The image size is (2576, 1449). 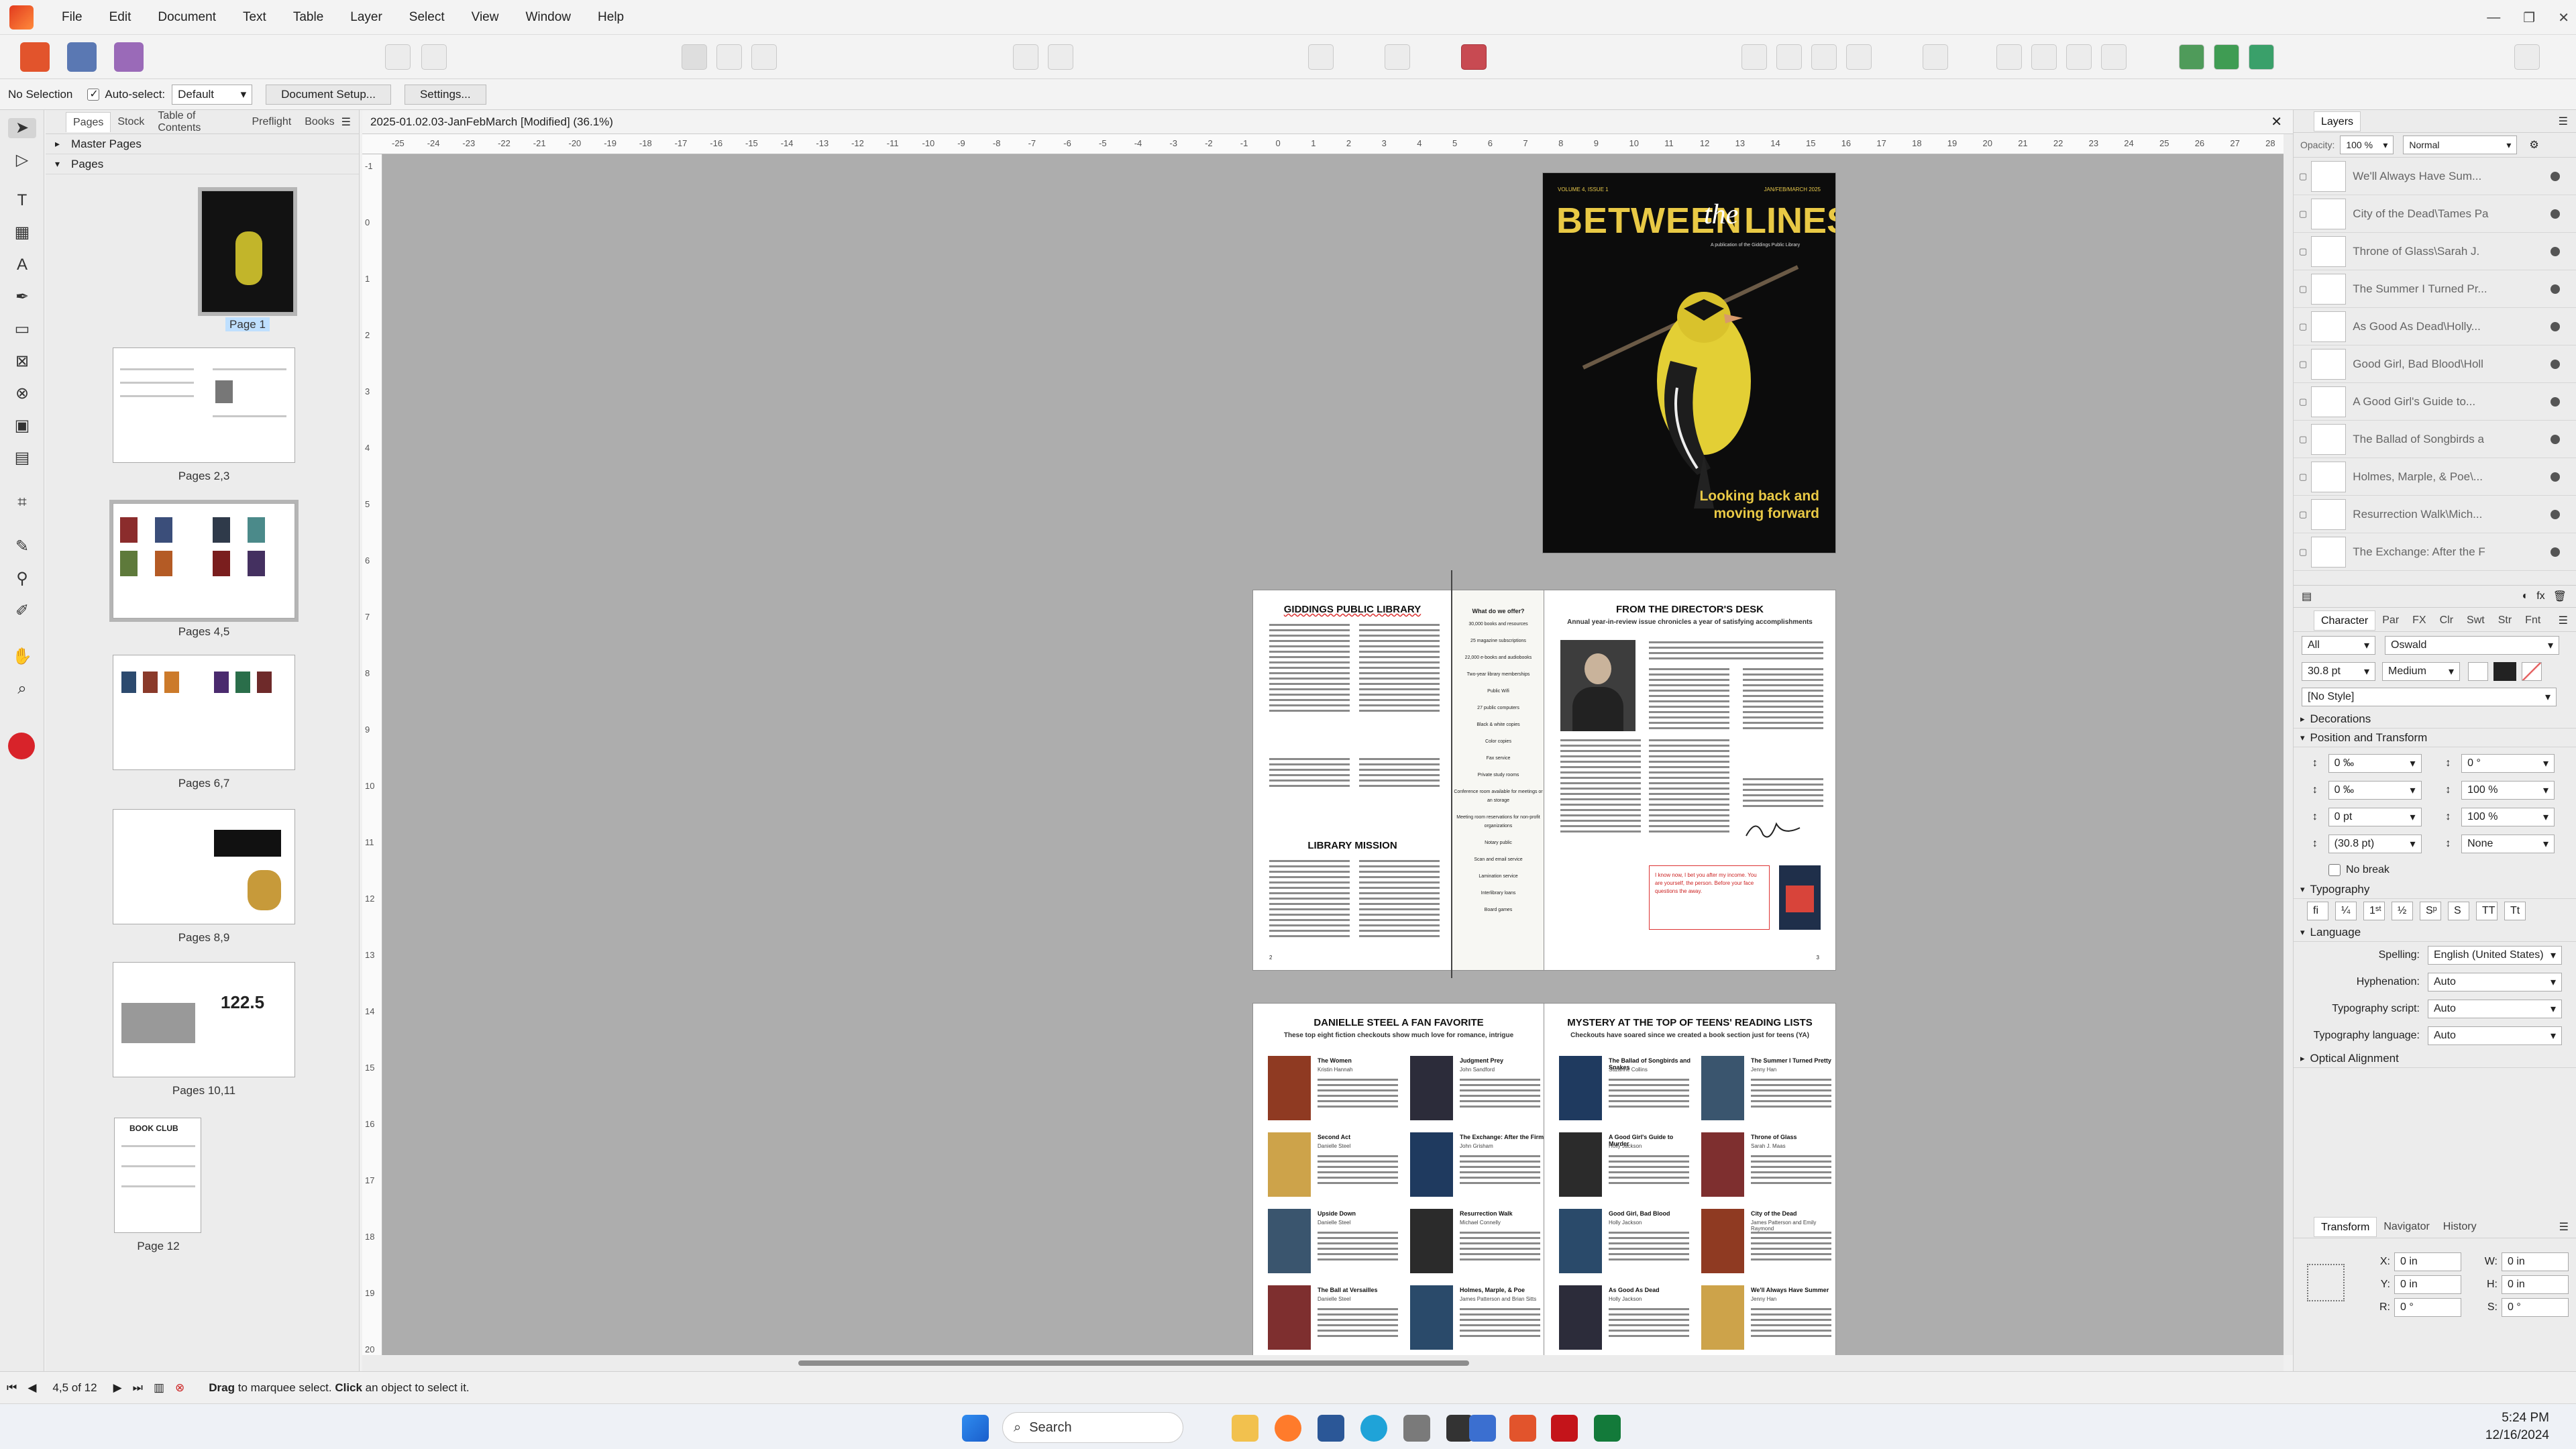 What do you see at coordinates (2515, 911) in the screenshot?
I see `small-caps-icon: Tt` at bounding box center [2515, 911].